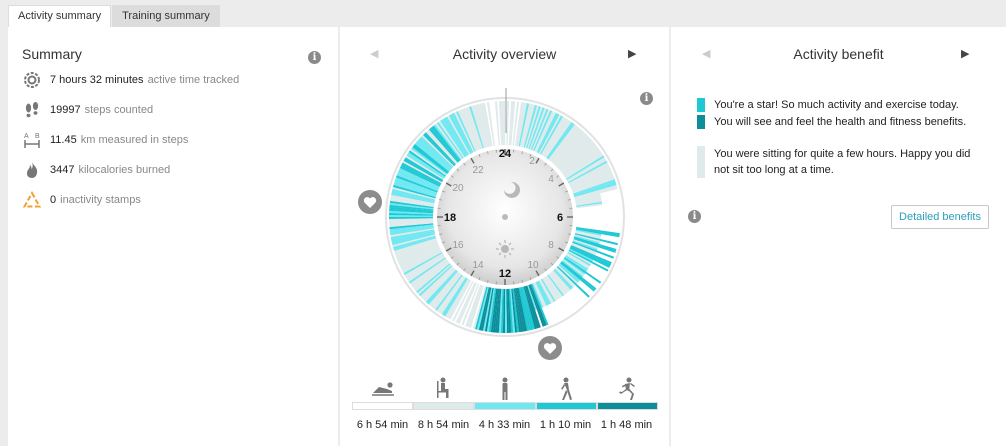  What do you see at coordinates (444, 406) in the screenshot?
I see `level-bar-sitting` at bounding box center [444, 406].